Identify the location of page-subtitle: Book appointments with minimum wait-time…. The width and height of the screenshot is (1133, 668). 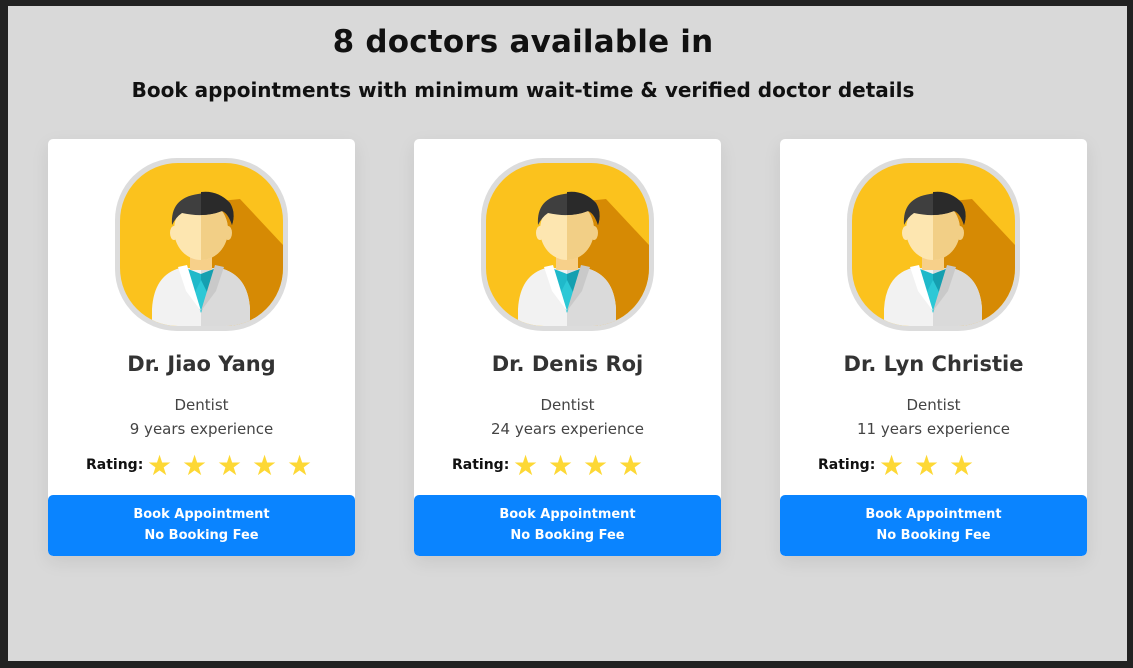
(523, 90).